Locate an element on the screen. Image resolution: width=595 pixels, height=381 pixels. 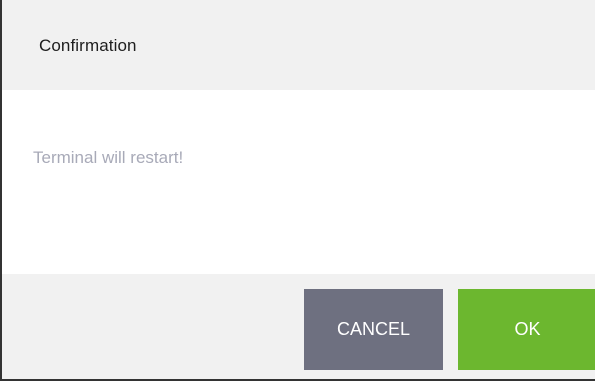
dialog-message: Terminal will restart! is located at coordinates (108, 157).